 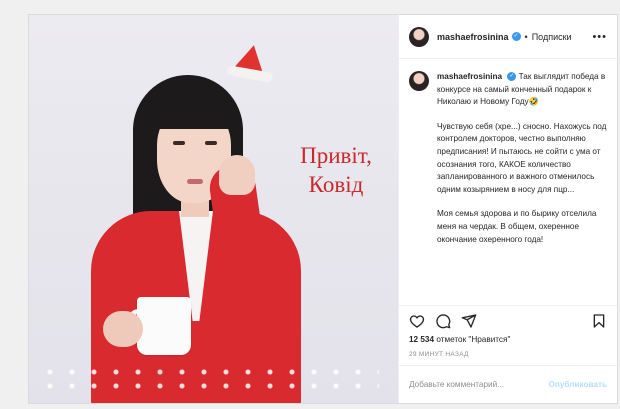 What do you see at coordinates (473, 37) in the screenshot?
I see `header-username: mashaefrosinina` at bounding box center [473, 37].